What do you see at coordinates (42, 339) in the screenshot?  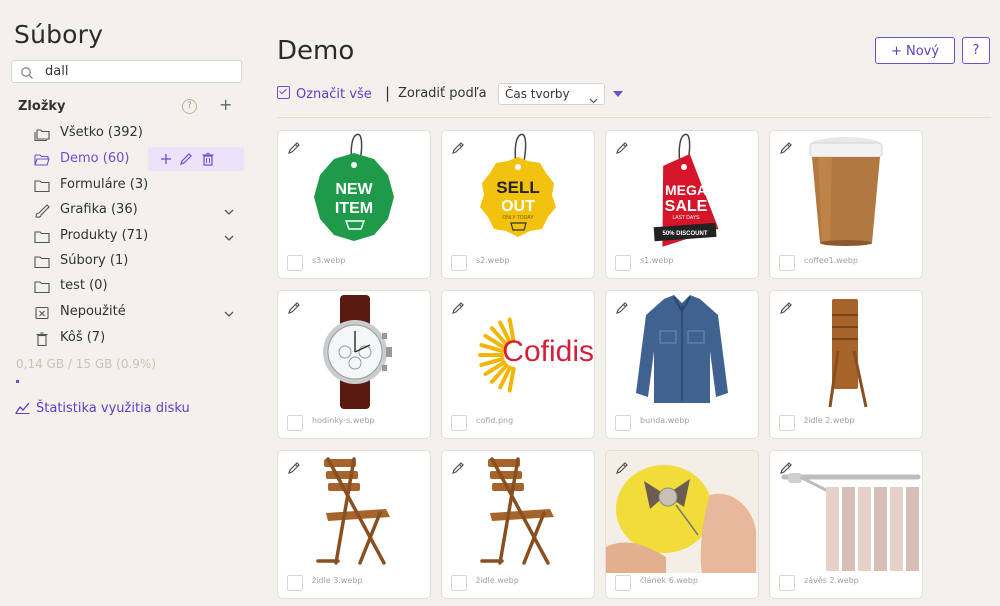 I see `trash-icon` at bounding box center [42, 339].